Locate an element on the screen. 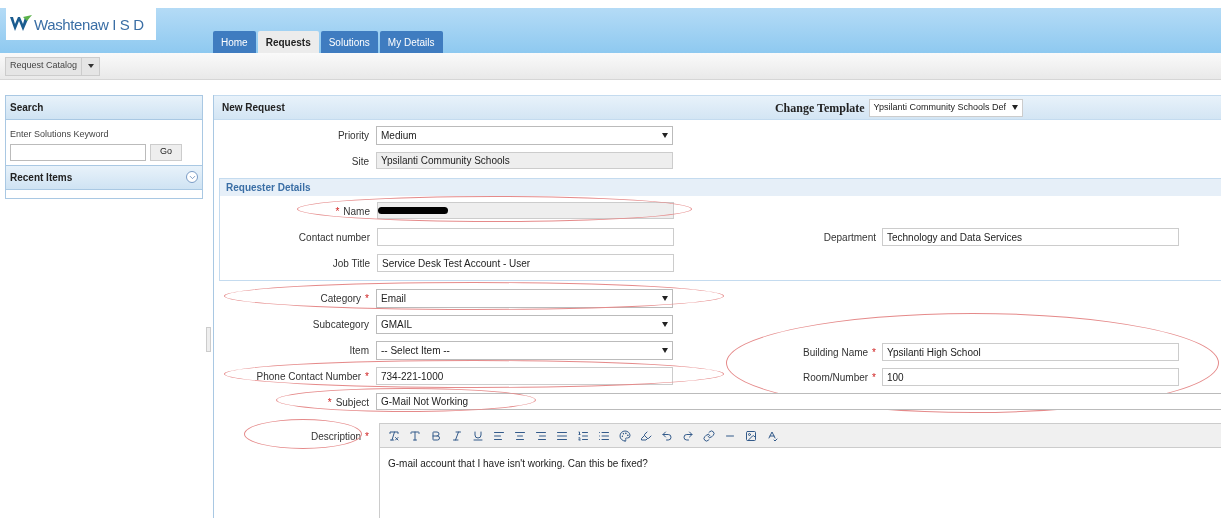 This screenshot has width=1221, height=518. input-field: Technology and Data Services is located at coordinates (1030, 237).